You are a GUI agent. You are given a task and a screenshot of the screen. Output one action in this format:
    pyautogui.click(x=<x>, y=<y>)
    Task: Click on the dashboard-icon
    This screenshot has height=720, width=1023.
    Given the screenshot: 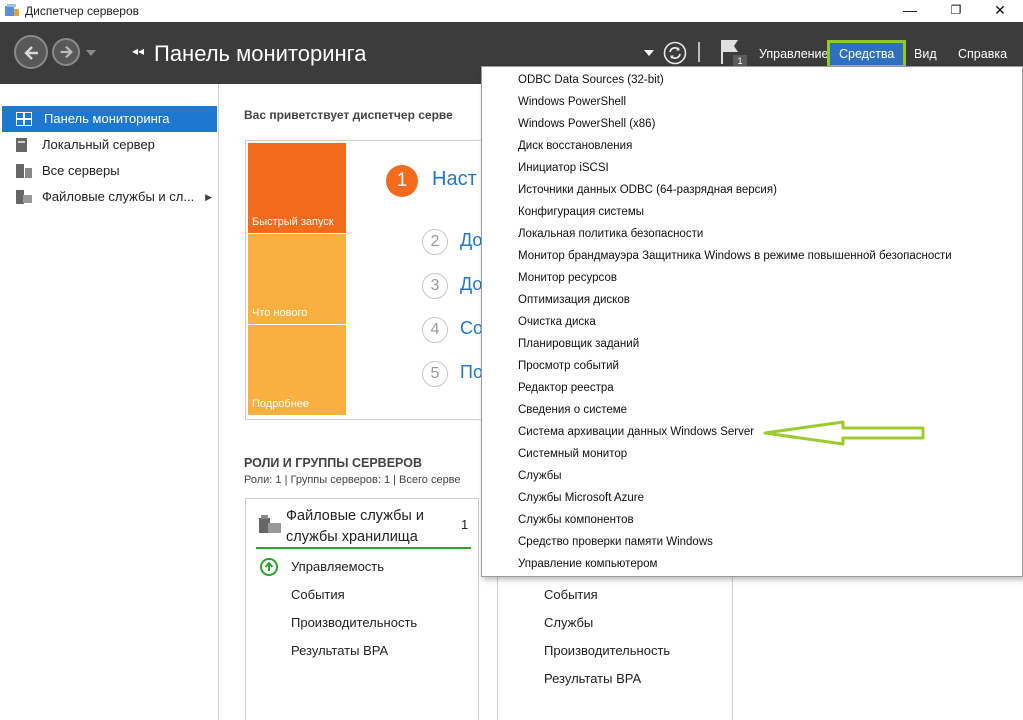 What is the action you would take?
    pyautogui.click(x=24, y=119)
    